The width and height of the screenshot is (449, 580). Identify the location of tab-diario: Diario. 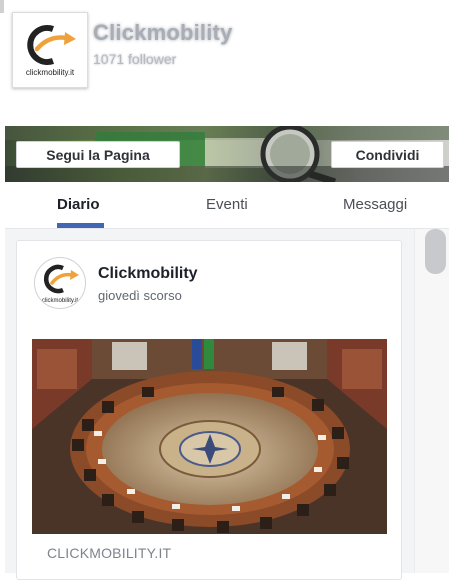
(78, 204).